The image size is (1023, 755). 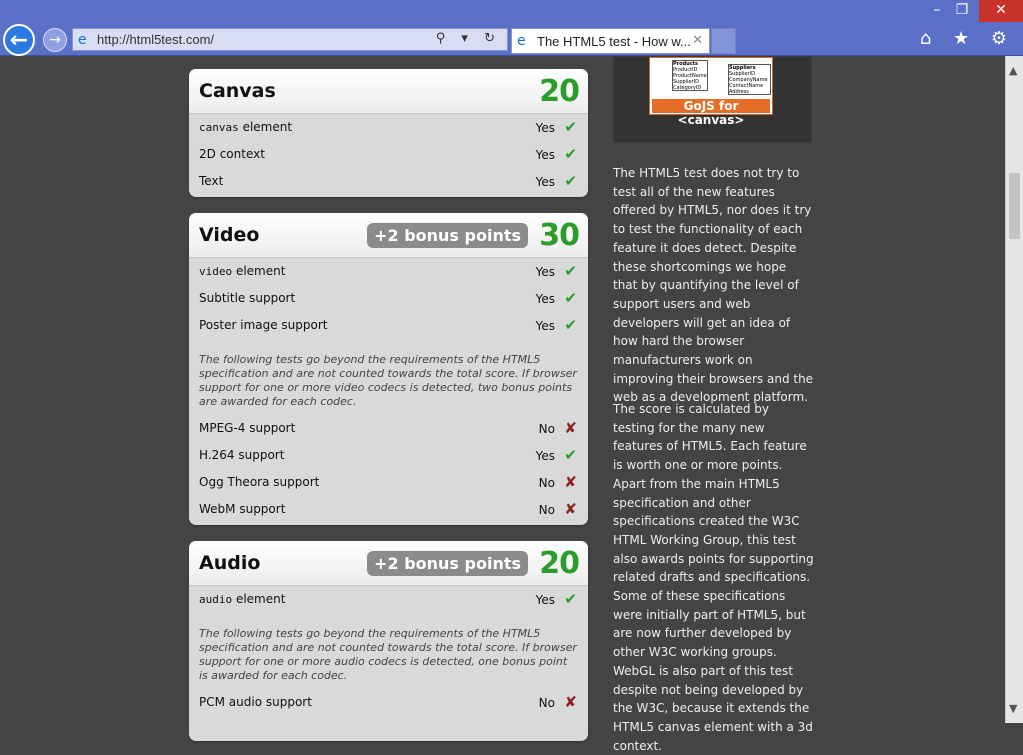 I want to click on test-row: canvas element Yes ✔, so click(x=388, y=127).